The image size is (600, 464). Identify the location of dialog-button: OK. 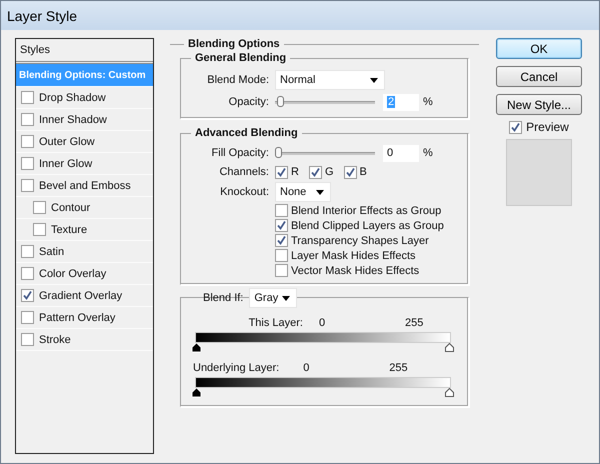
(539, 48).